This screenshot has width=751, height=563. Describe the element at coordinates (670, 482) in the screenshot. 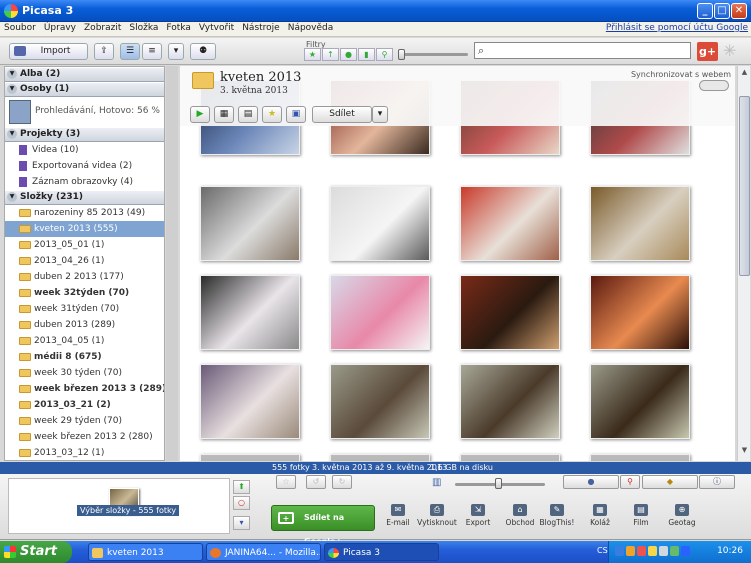

I see `tags-icon: ◆` at that location.